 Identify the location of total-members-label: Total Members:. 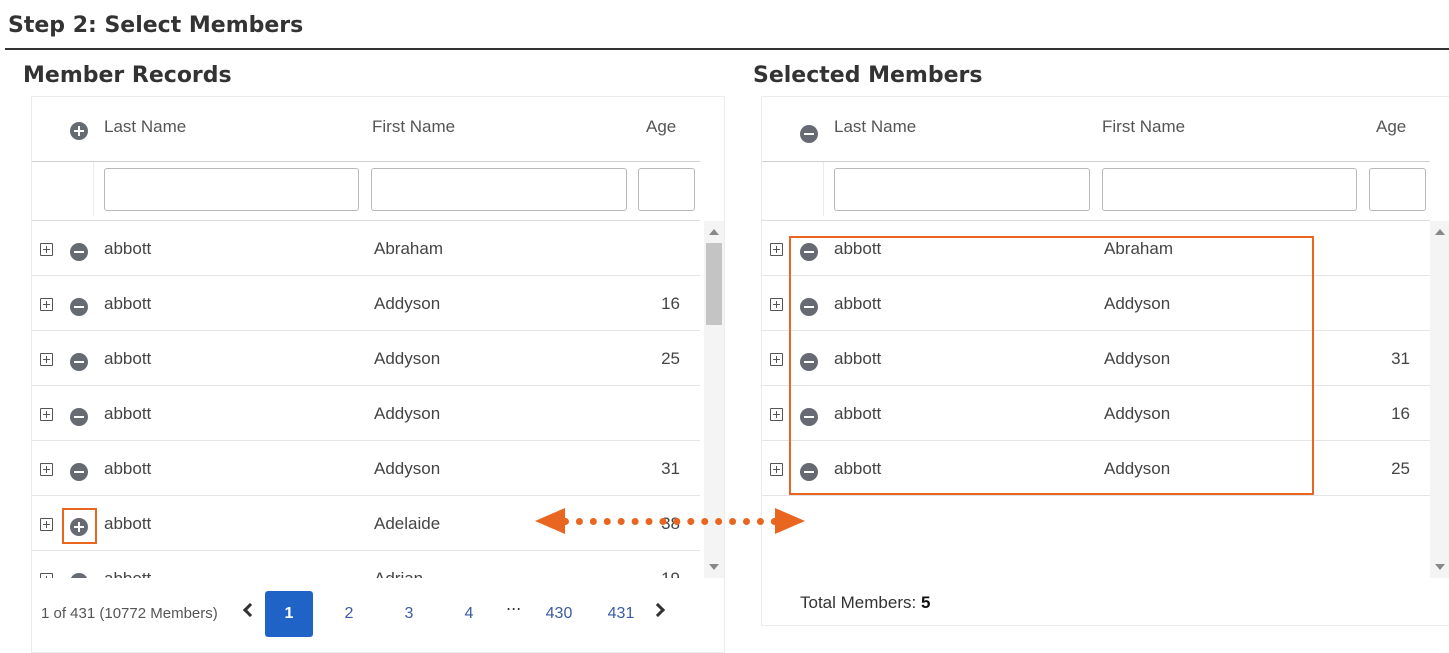
(858, 602).